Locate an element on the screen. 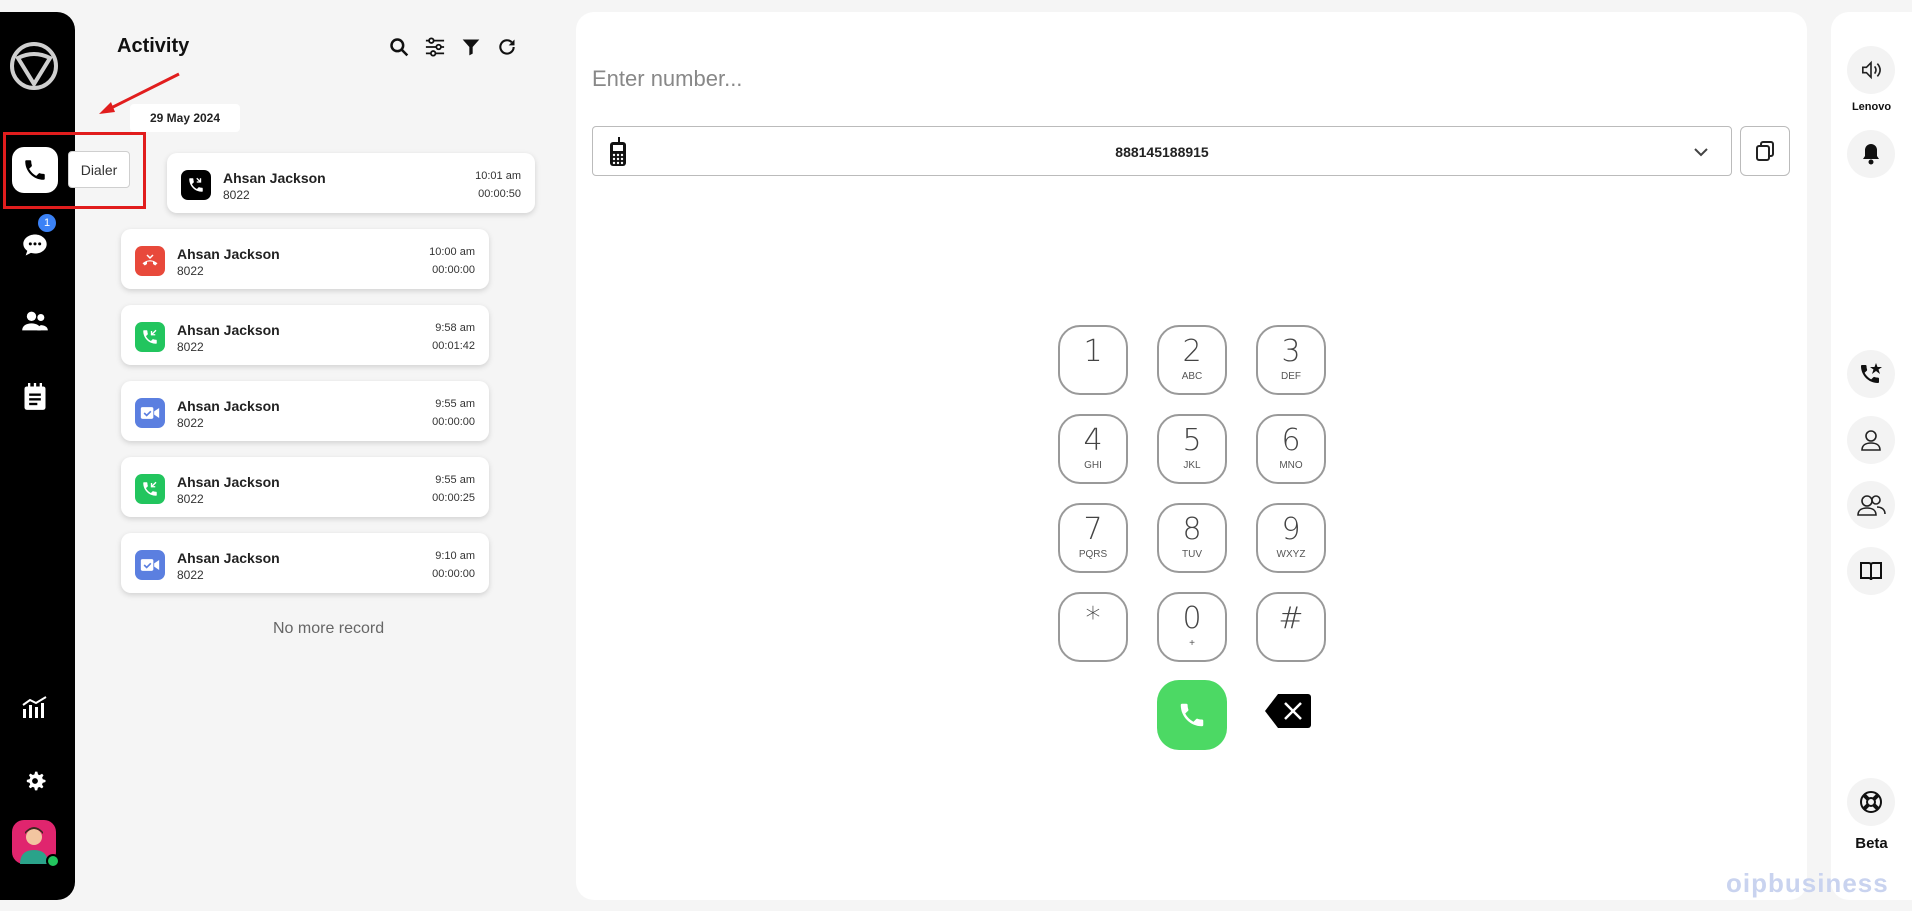  keypad-key: # is located at coordinates (1291, 627).